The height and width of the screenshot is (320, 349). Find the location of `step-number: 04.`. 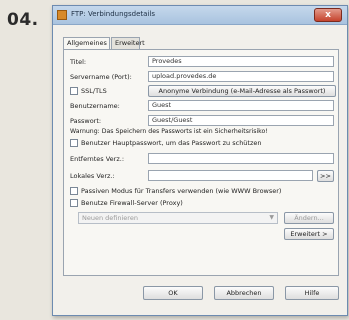

step-number: 04. is located at coordinates (23, 20).